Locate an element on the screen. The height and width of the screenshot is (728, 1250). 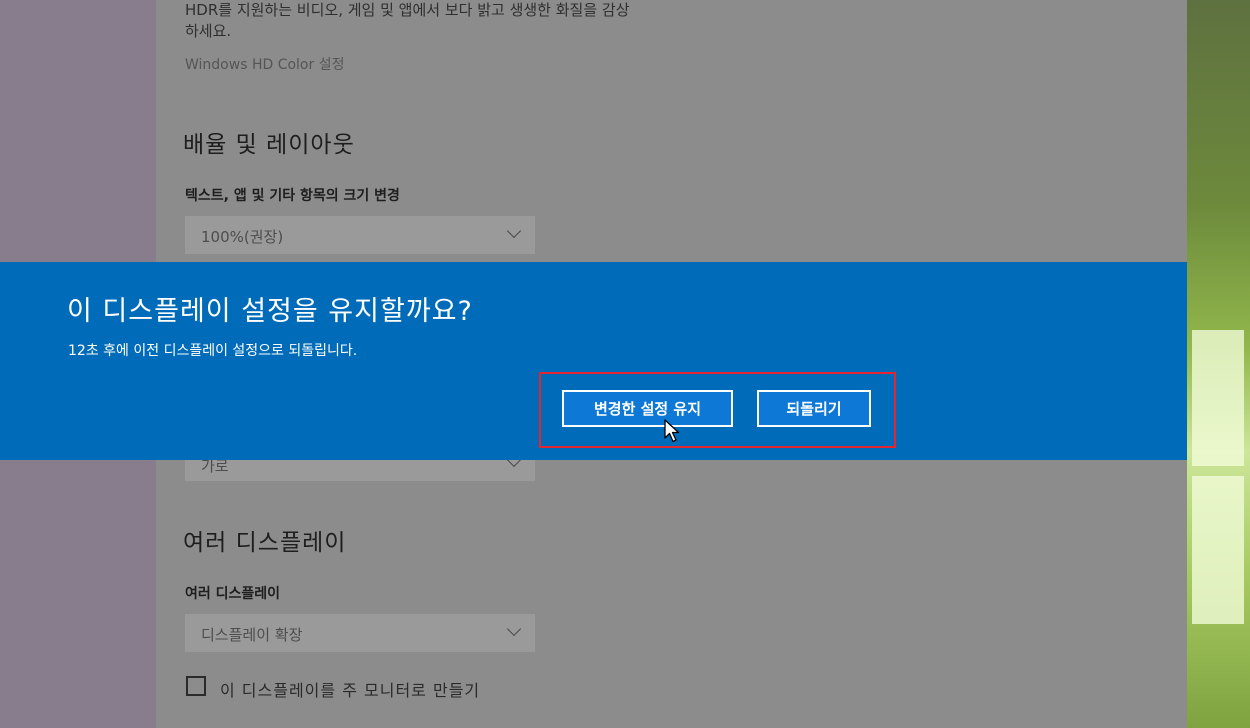
scale-layout-heading: 배율 및 레이아웃 is located at coordinates (269, 145).